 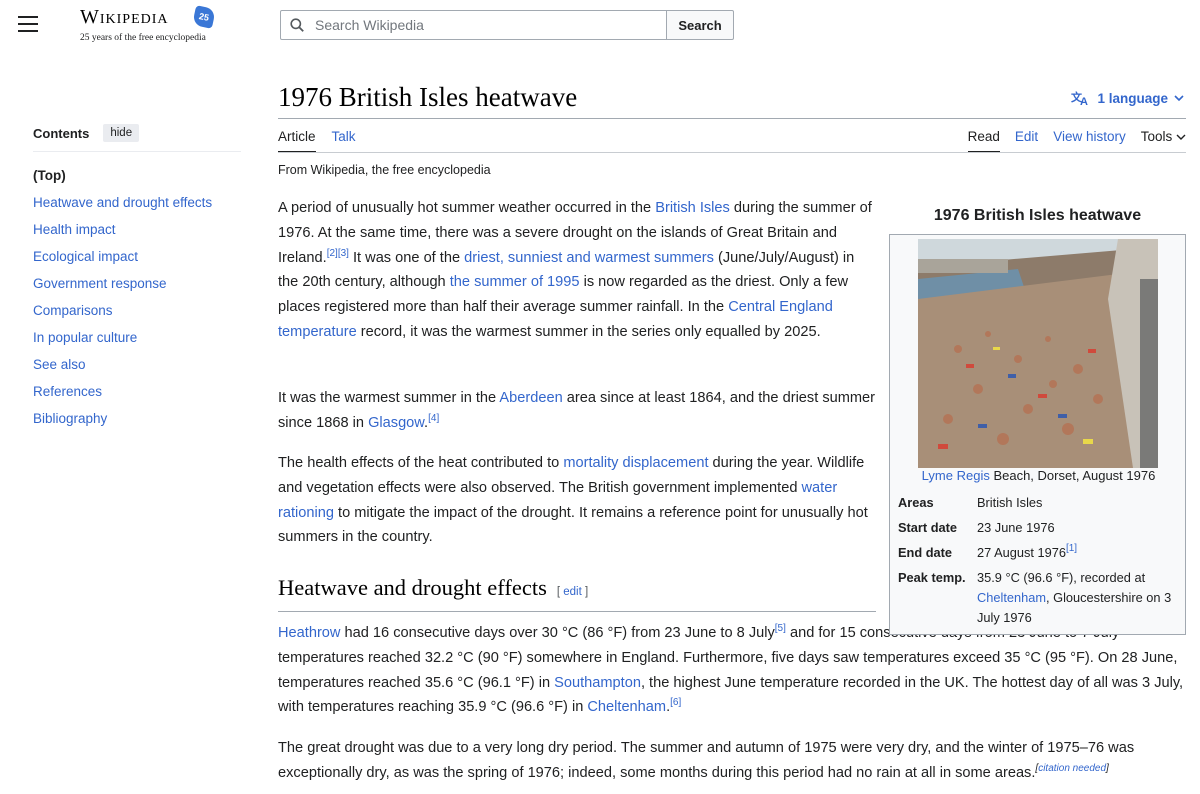 What do you see at coordinates (396, 423) in the screenshot?
I see `link-glasgow: Glasgow` at bounding box center [396, 423].